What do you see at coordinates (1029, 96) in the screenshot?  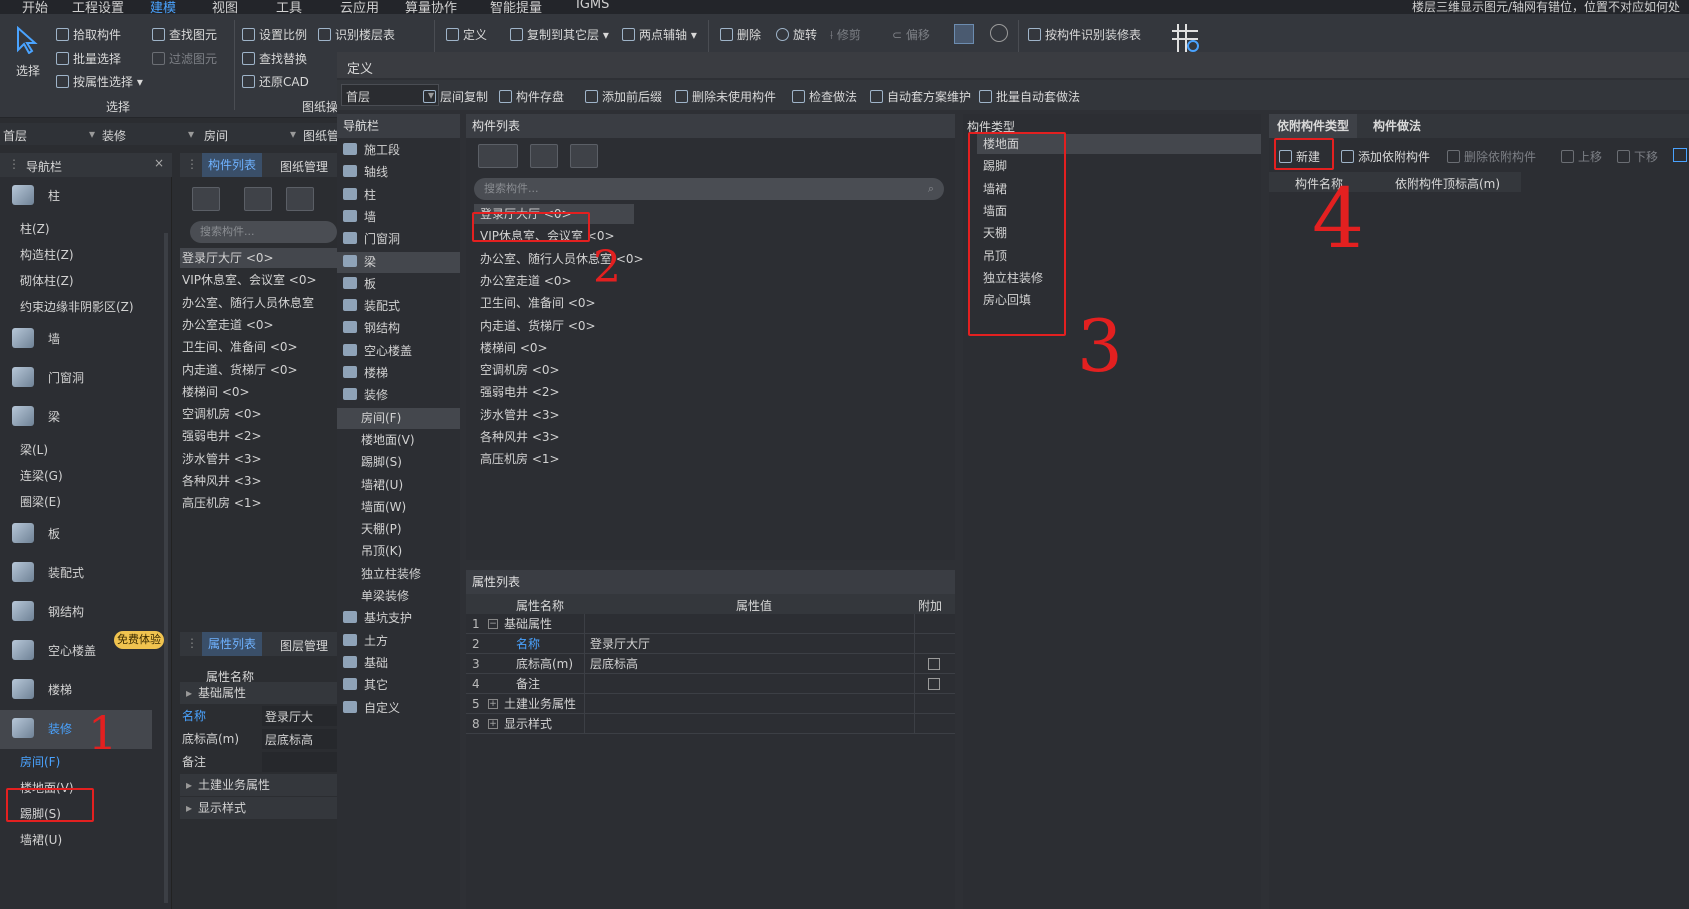 I see `define-toolbar-button: 批量自动套做法` at bounding box center [1029, 96].